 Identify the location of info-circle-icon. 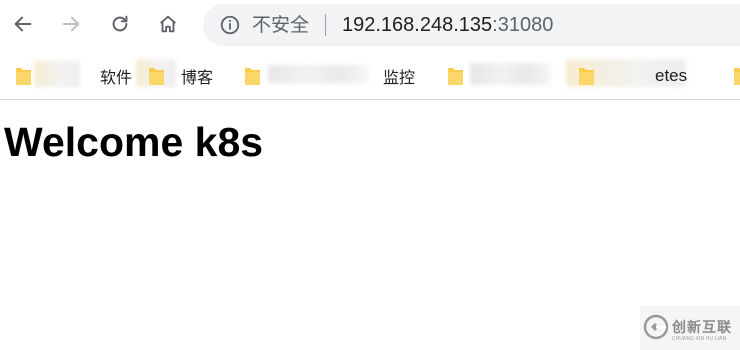
(230, 25).